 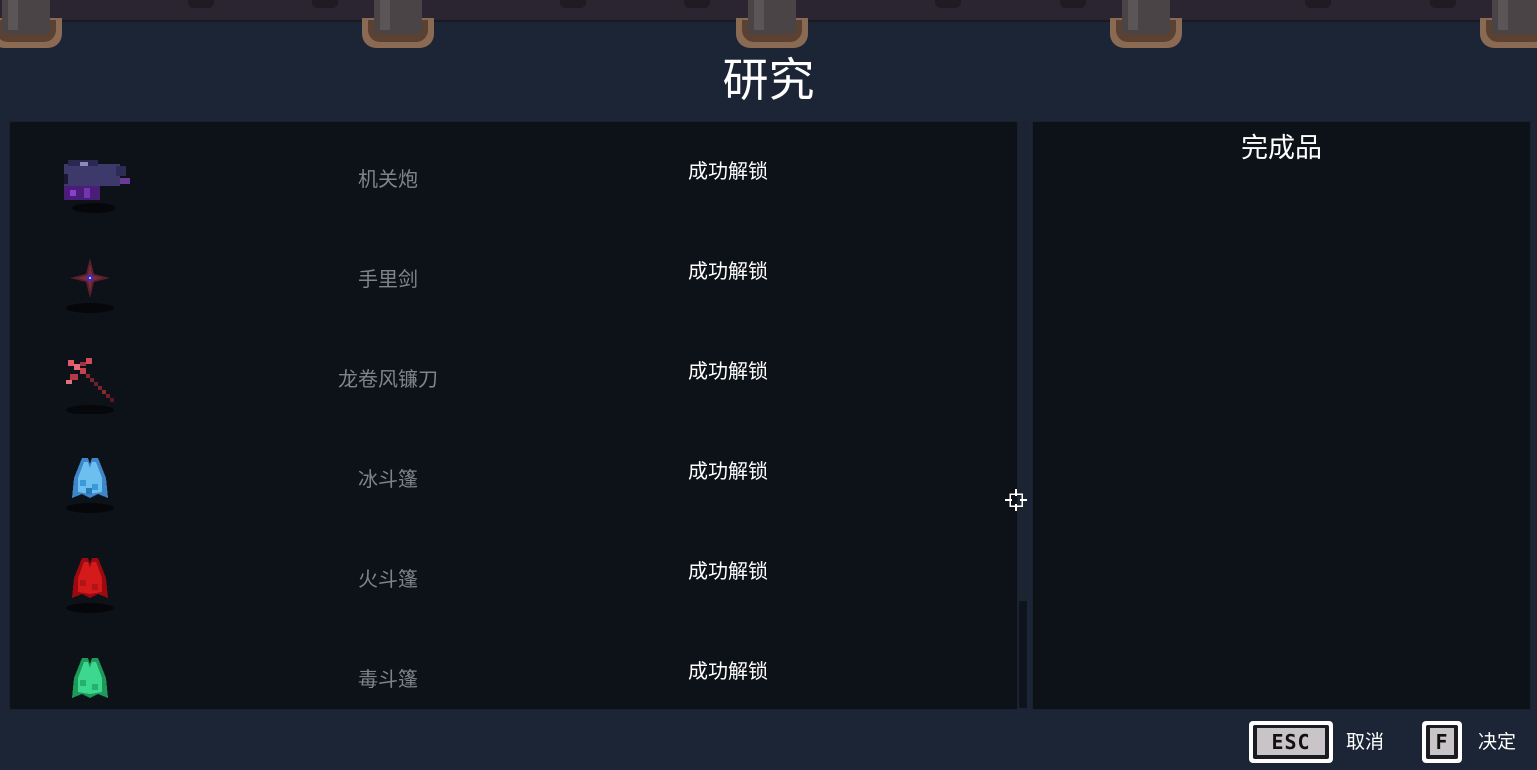 I want to click on item-name: 毒斗篷, so click(x=388, y=679).